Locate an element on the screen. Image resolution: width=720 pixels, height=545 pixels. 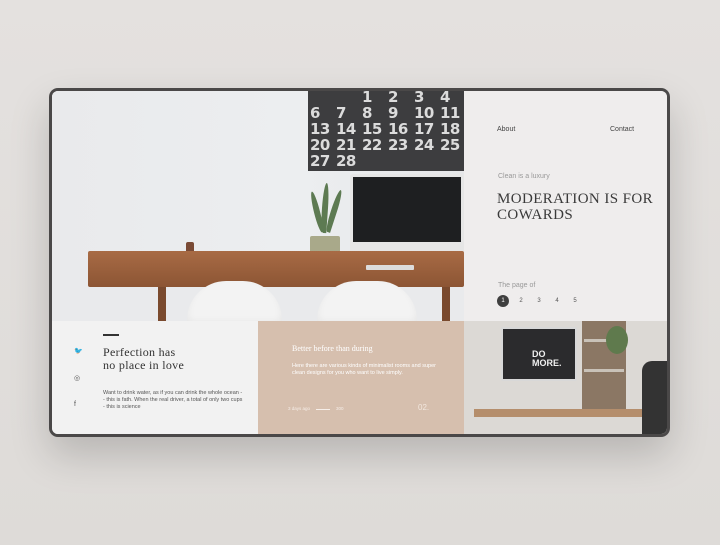
calendar-number: 13 is located at coordinates (320, 129).